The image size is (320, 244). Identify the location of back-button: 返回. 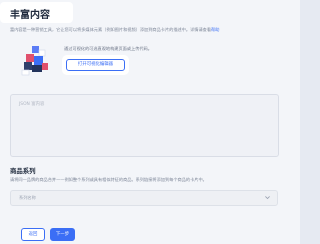
(33, 234).